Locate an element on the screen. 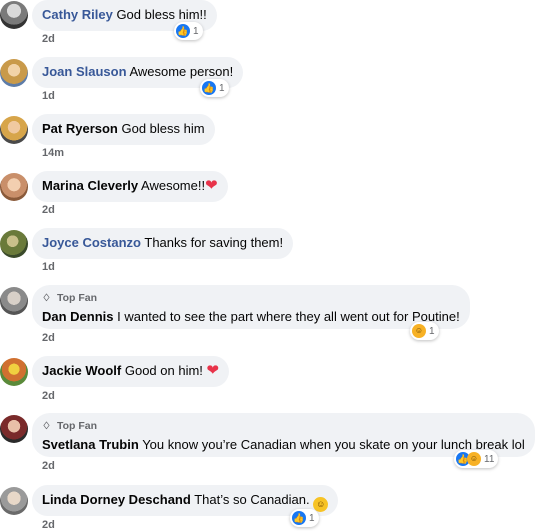 The height and width of the screenshot is (531, 541). commenter-name: Svetlana Trubin is located at coordinates (90, 444).